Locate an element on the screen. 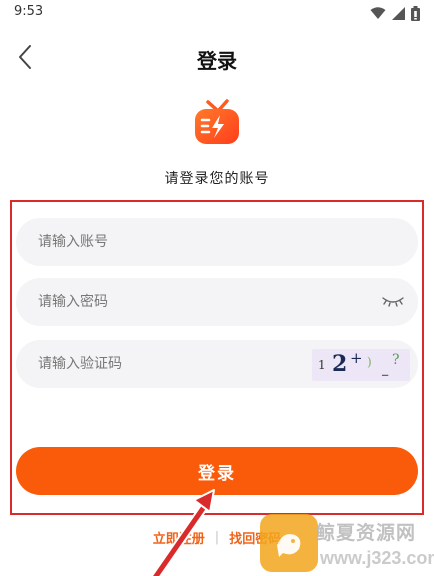 The image size is (434, 576). wifi-icon is located at coordinates (378, 13).